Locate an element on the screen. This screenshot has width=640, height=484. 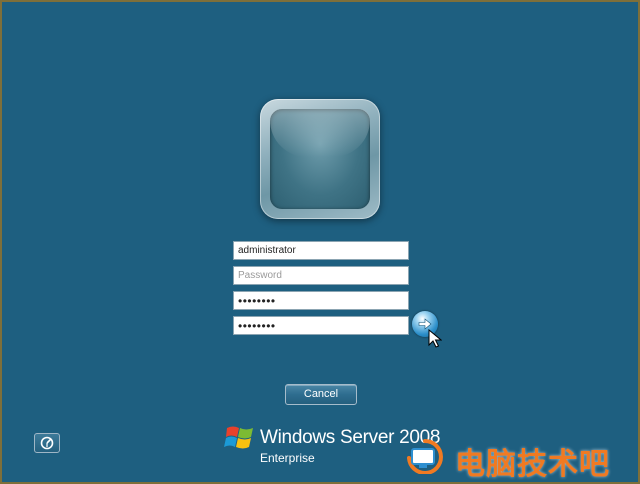
user-avatar is located at coordinates (320, 159).